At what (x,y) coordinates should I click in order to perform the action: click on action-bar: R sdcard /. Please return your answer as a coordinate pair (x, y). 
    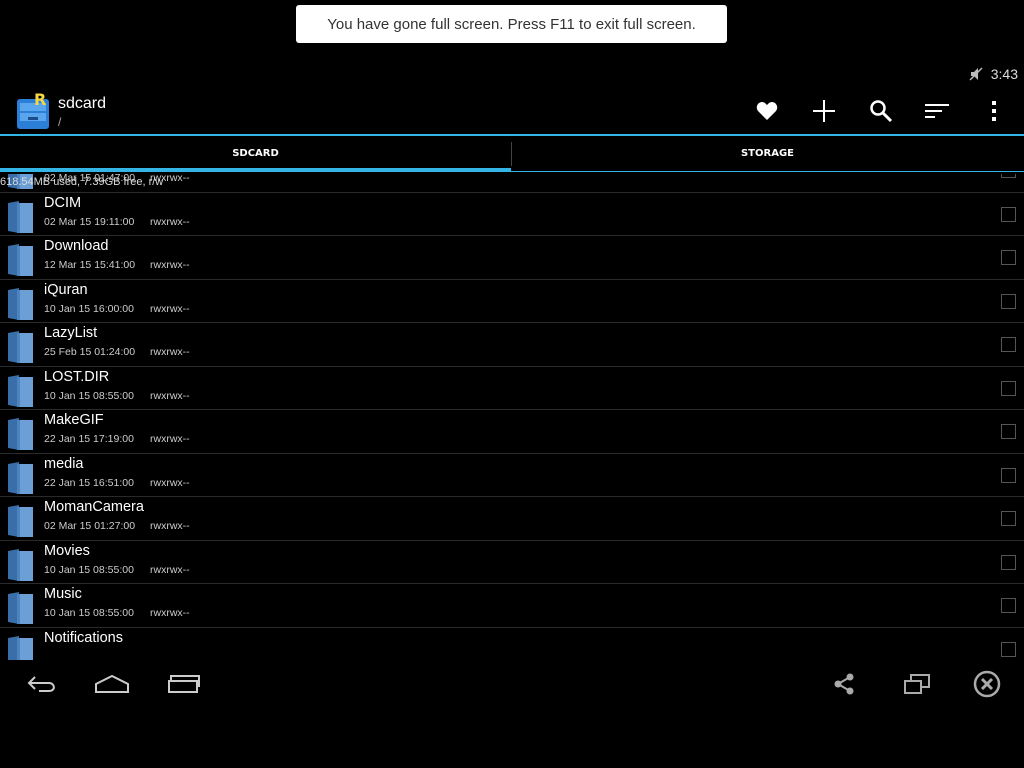
    Looking at the image, I should click on (512, 110).